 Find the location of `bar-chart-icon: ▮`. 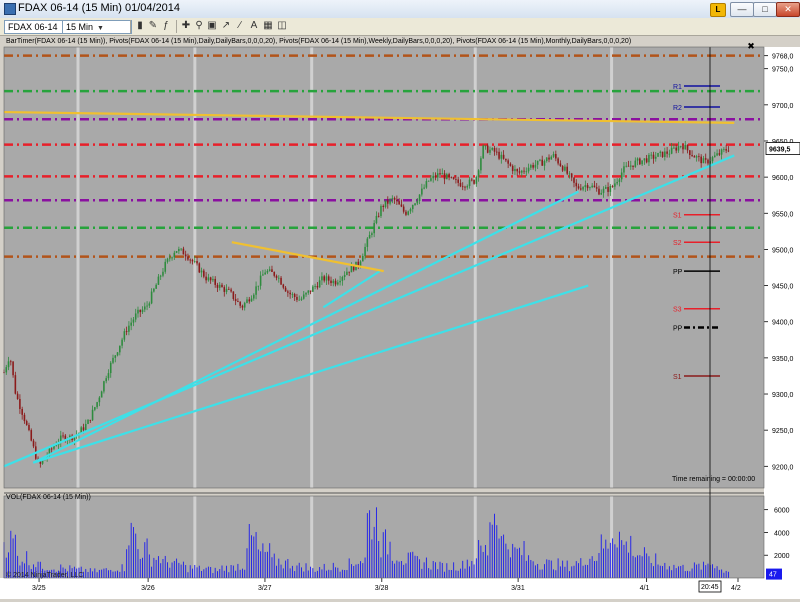

bar-chart-icon: ▮ is located at coordinates (140, 26).